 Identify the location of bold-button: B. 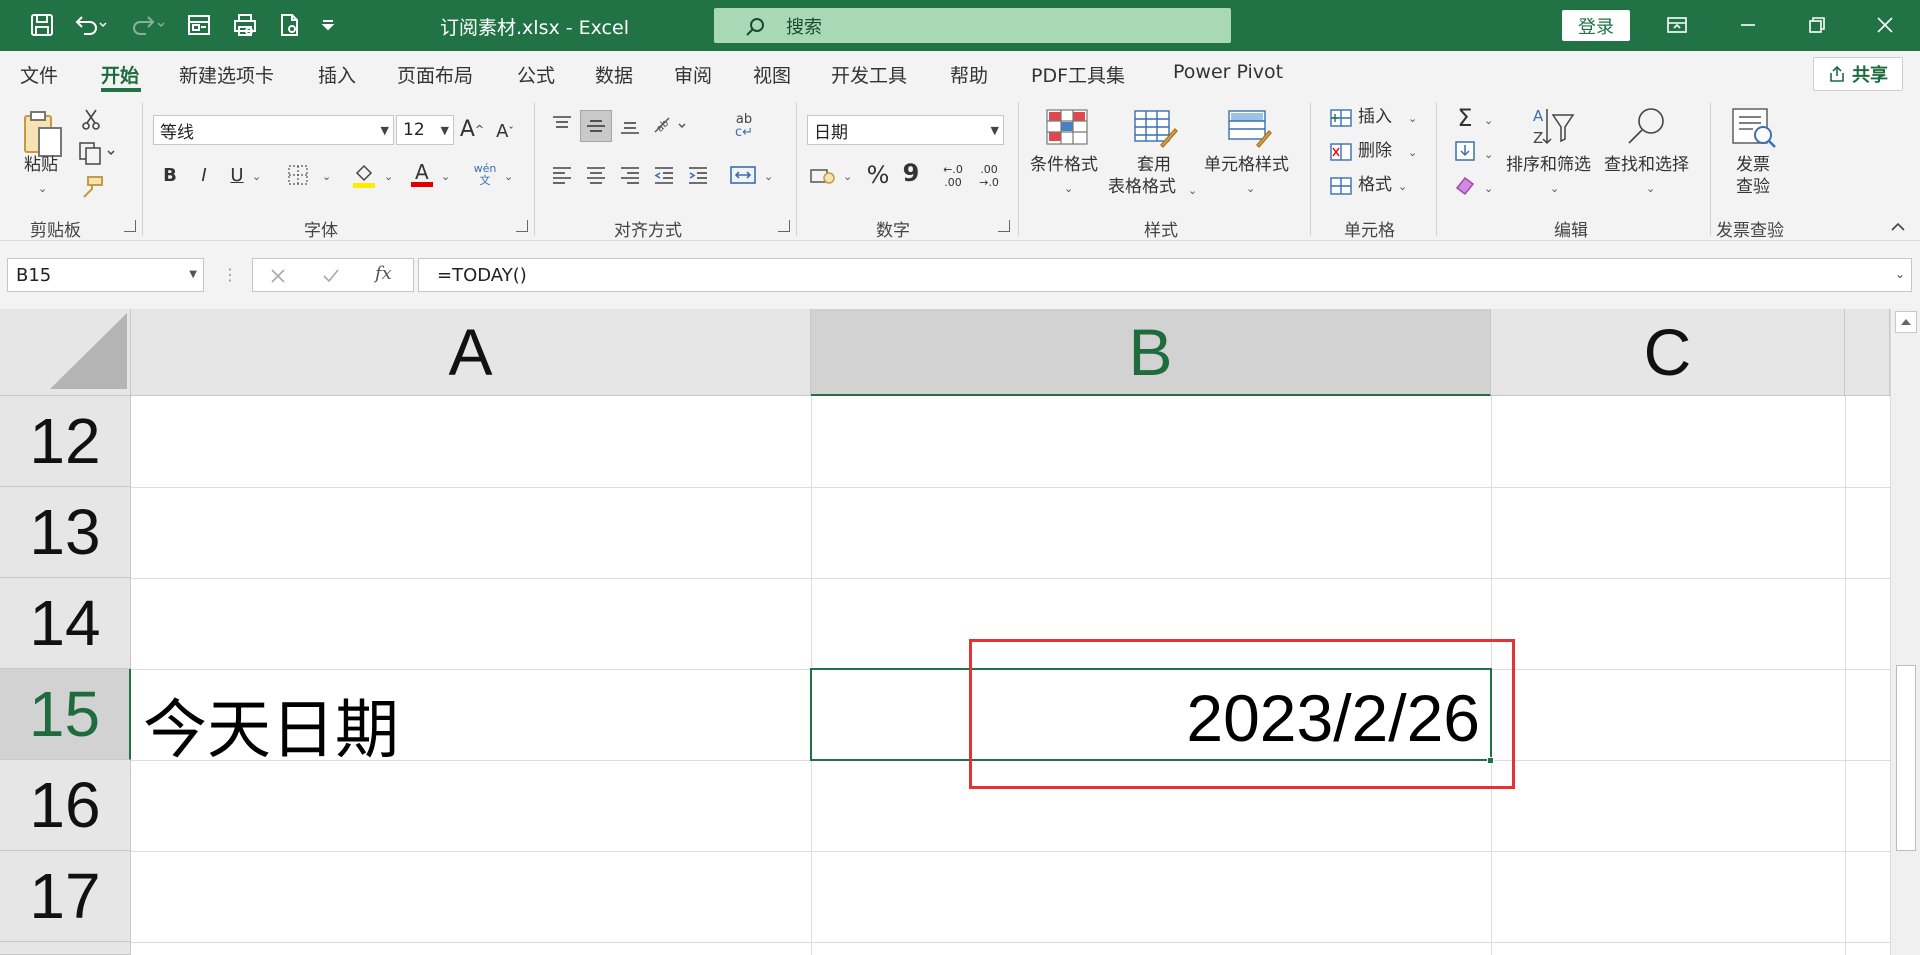
(170, 175).